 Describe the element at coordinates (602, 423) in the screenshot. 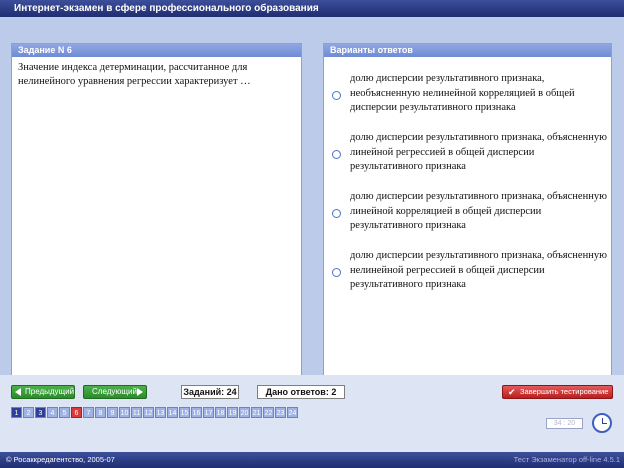

I see `clock-icon` at that location.